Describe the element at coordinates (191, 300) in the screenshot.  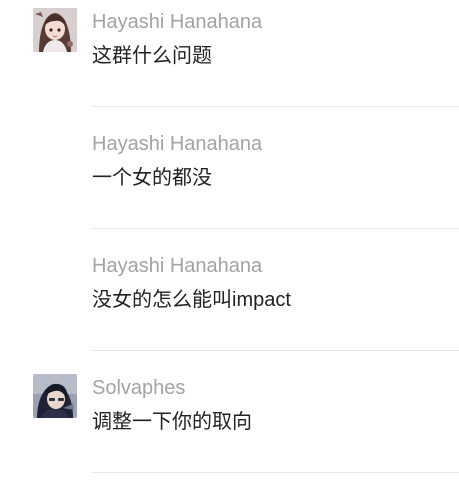
I see `message-text: 没女的怎么能叫impact` at that location.